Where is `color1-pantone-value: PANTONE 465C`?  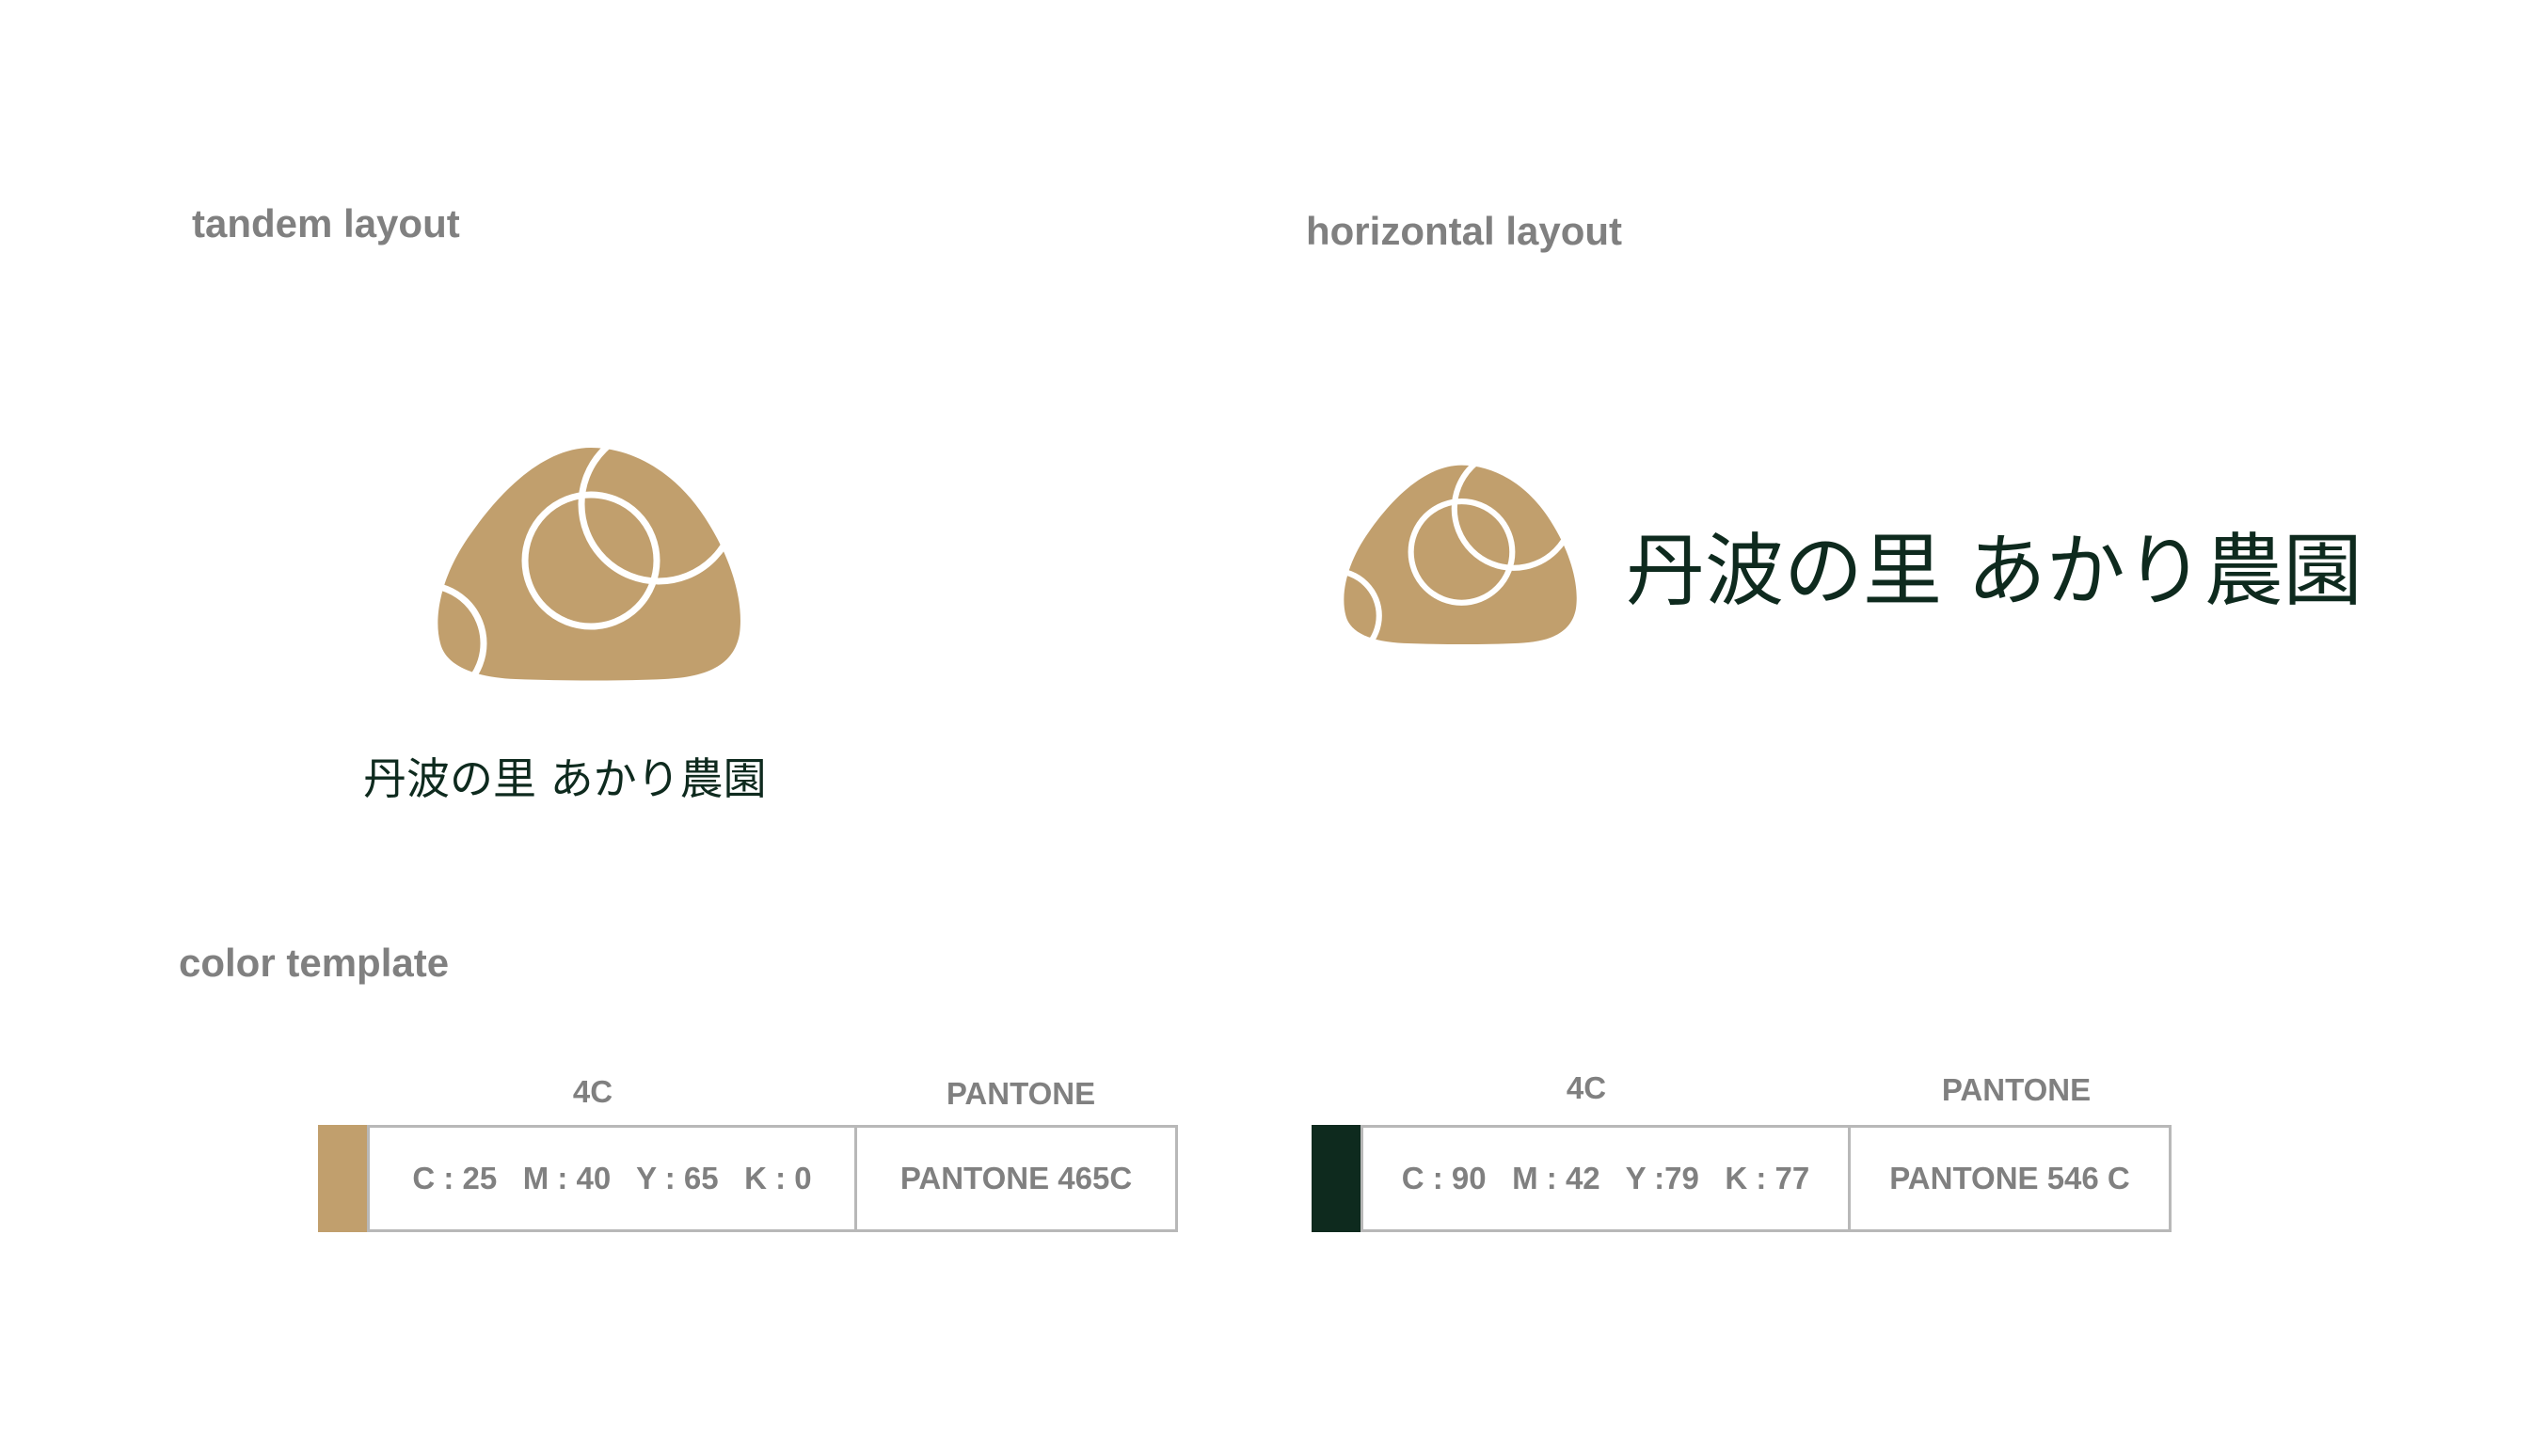
color1-pantone-value: PANTONE 465C is located at coordinates (1016, 1178).